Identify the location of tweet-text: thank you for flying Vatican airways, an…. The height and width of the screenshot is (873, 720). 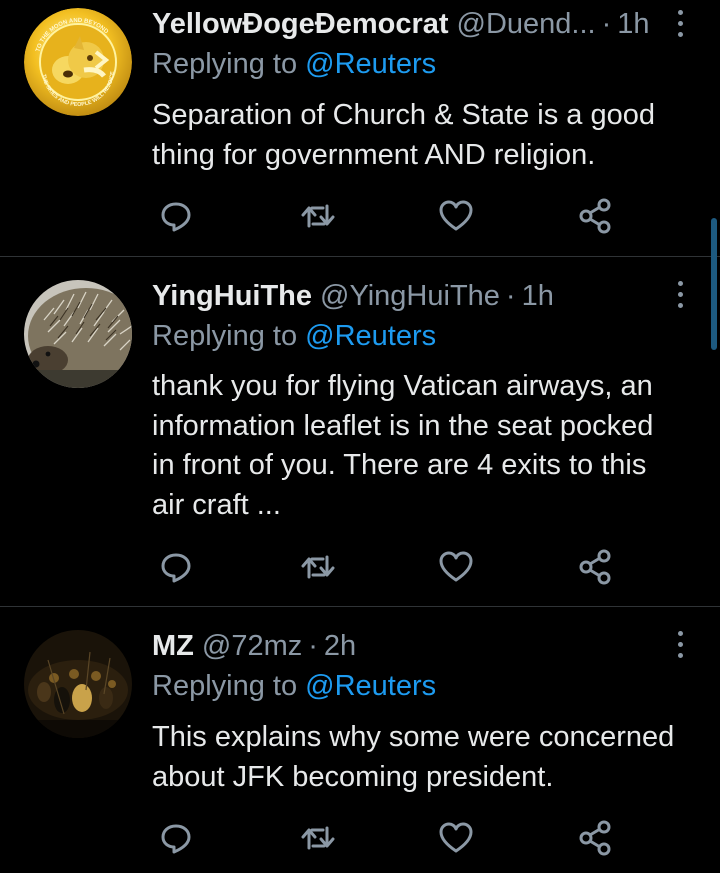
(403, 445).